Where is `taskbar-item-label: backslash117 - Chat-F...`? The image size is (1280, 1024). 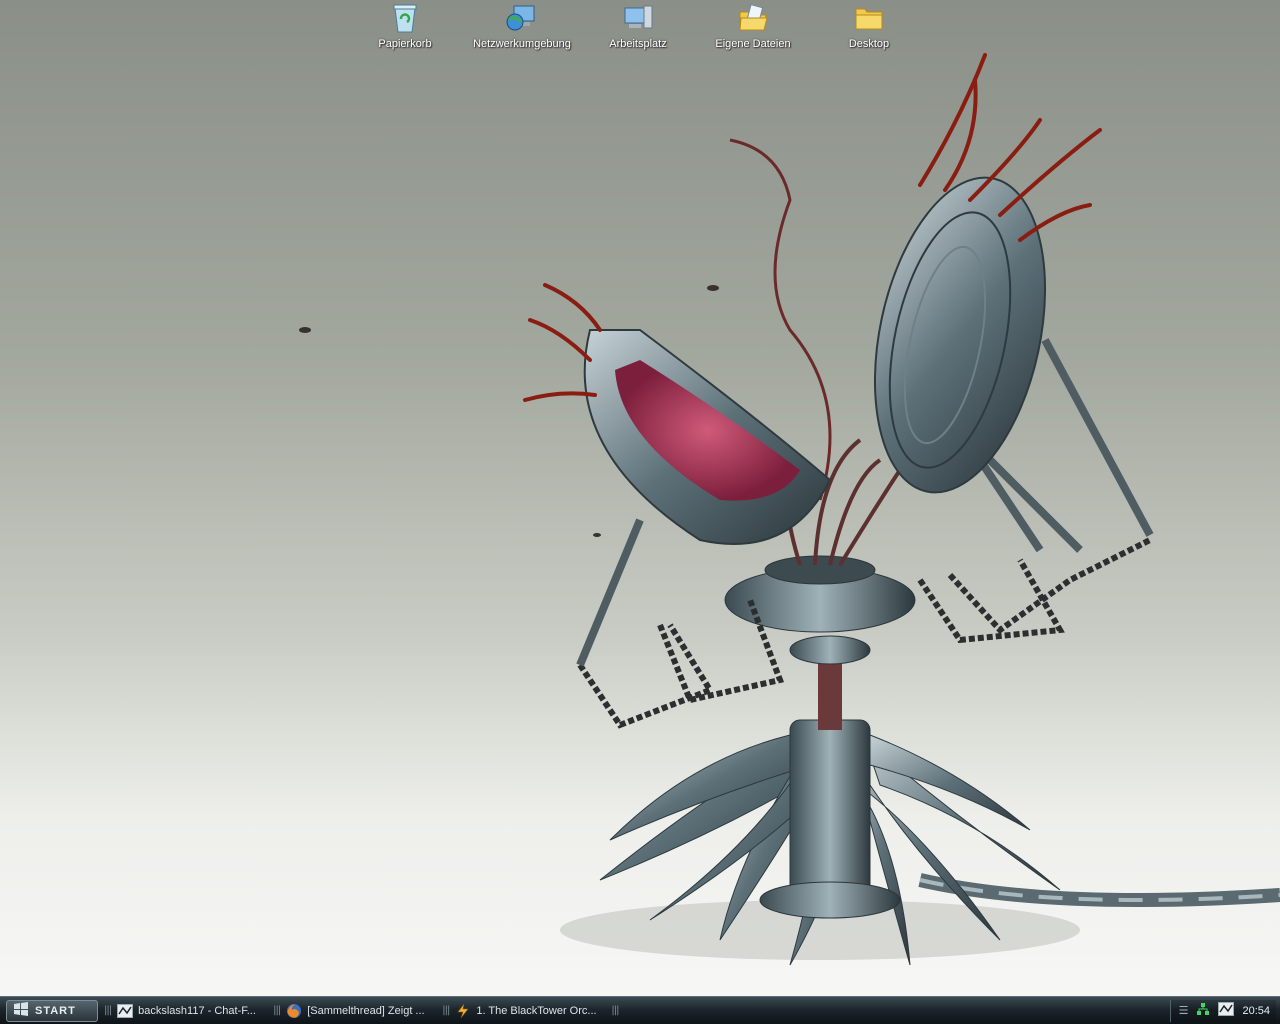 taskbar-item-label: backslash117 - Chat-F... is located at coordinates (197, 1010).